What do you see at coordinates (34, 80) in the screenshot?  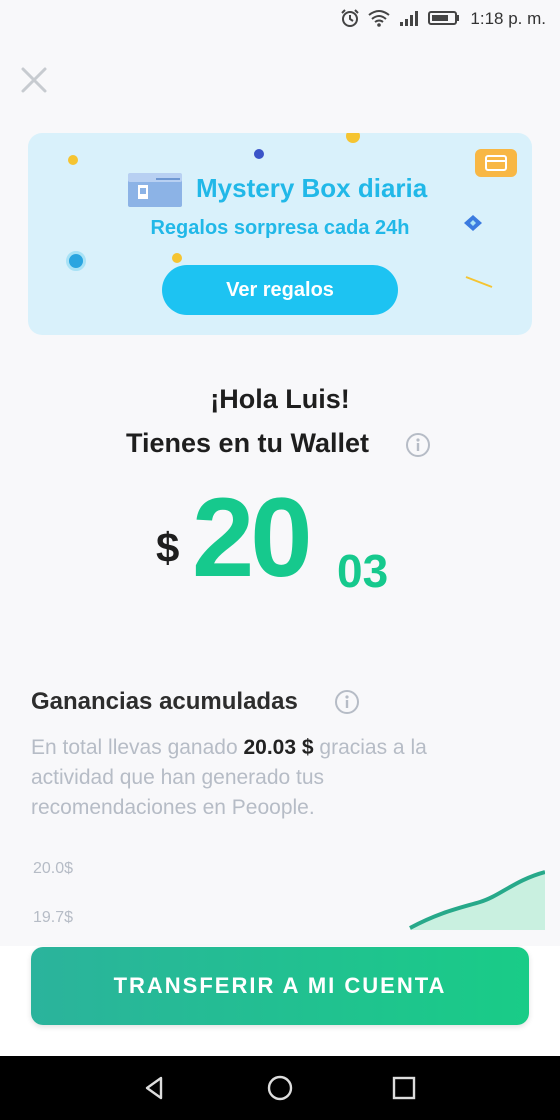 I see `close-icon` at bounding box center [34, 80].